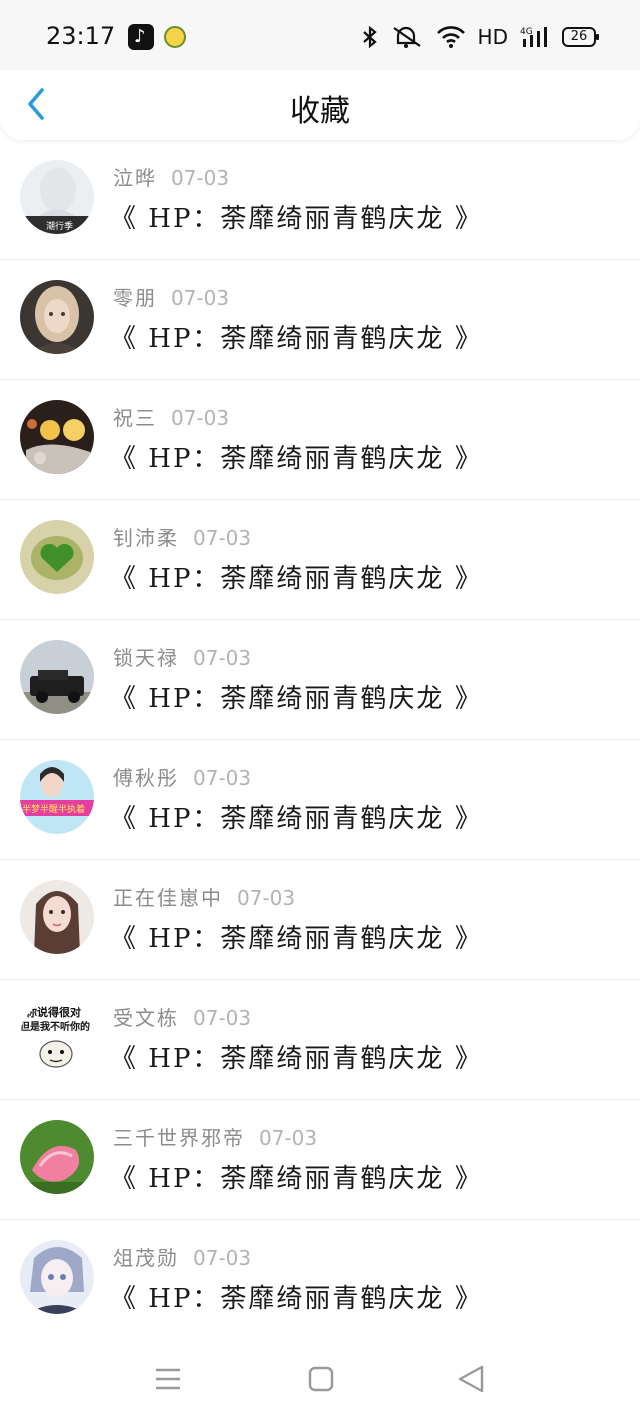 Image resolution: width=640 pixels, height=1422 pixels. Describe the element at coordinates (141, 37) in the screenshot. I see `tiktok-icon` at that location.